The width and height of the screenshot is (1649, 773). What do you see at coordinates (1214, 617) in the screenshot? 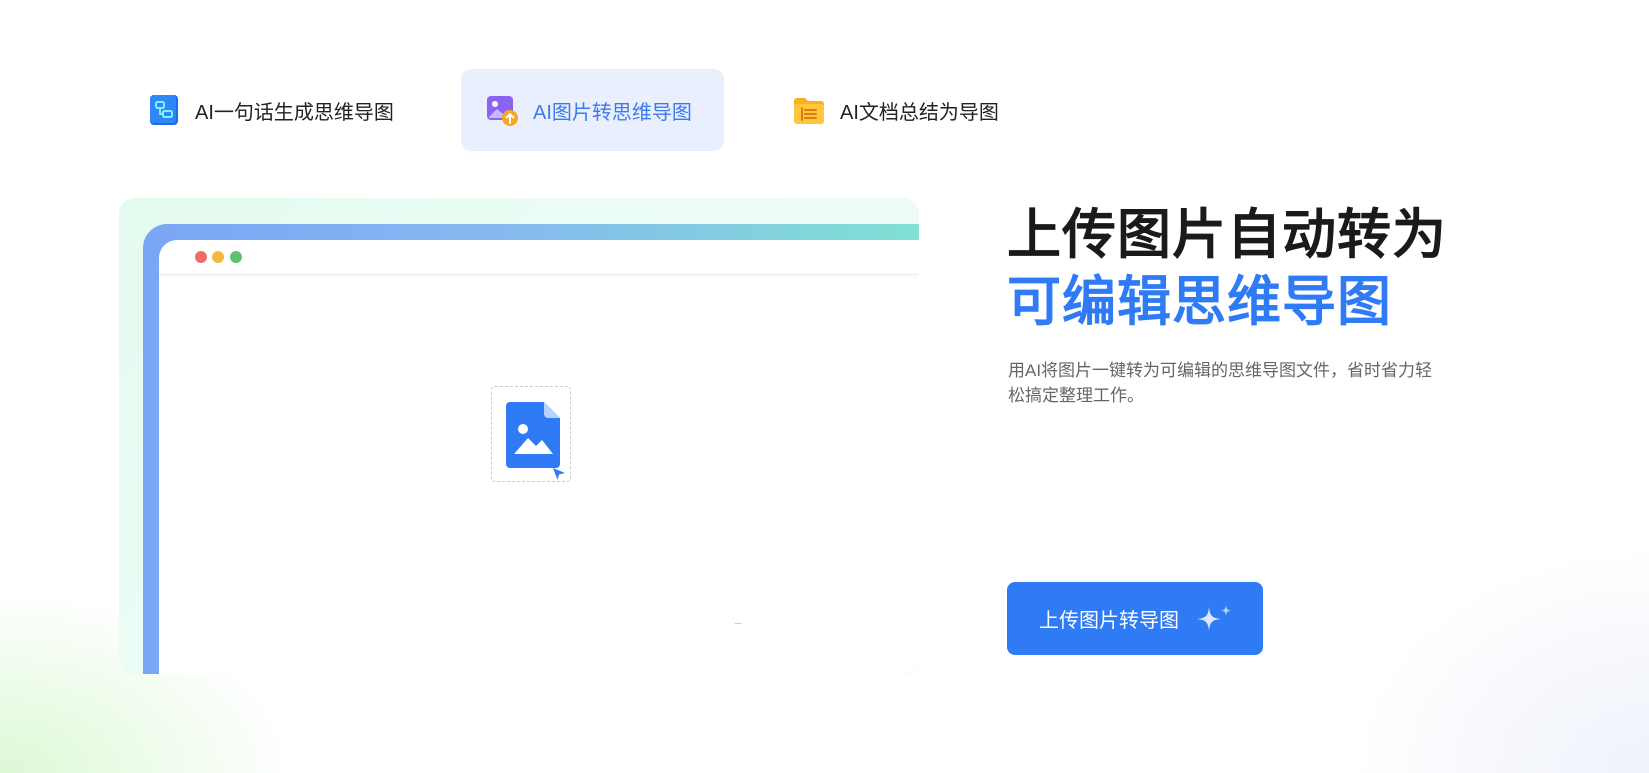
I see `sparkle-icon` at bounding box center [1214, 617].